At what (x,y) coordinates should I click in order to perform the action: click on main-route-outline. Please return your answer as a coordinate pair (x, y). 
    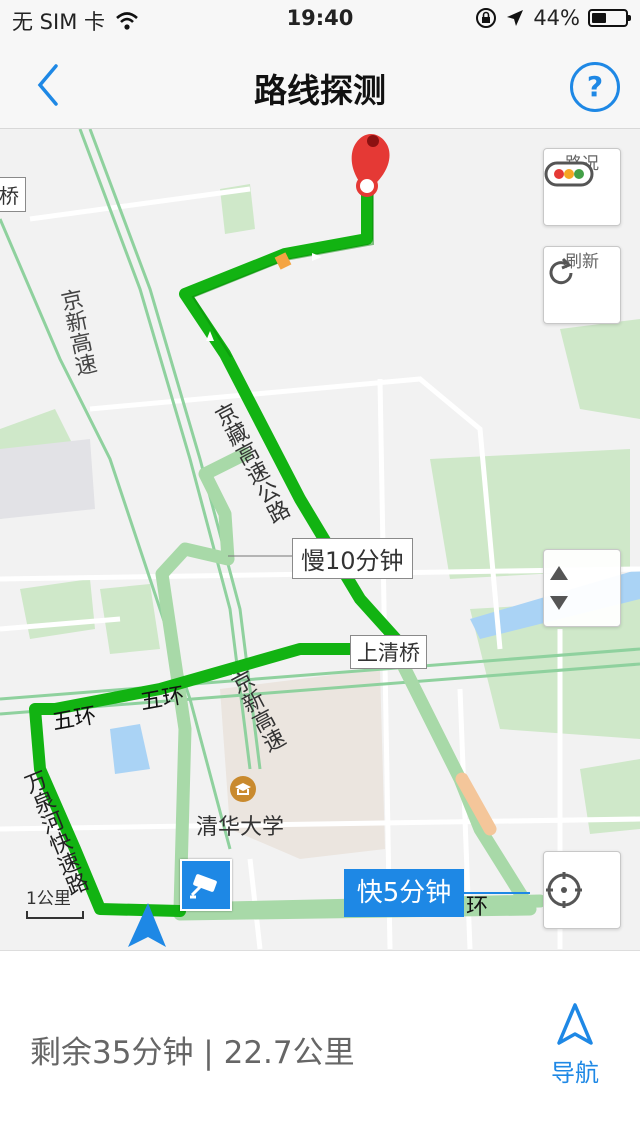
    Looking at the image, I should click on (282, 272).